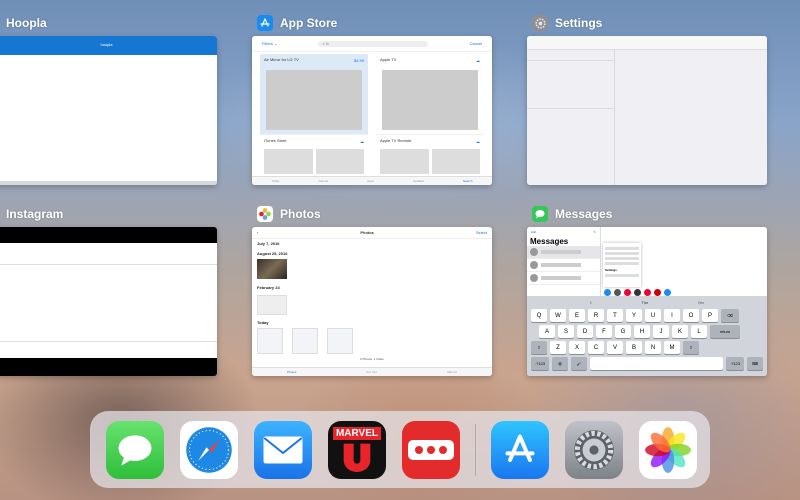 The height and width of the screenshot is (500, 800). Describe the element at coordinates (699, 331) in the screenshot. I see `key: L` at that location.